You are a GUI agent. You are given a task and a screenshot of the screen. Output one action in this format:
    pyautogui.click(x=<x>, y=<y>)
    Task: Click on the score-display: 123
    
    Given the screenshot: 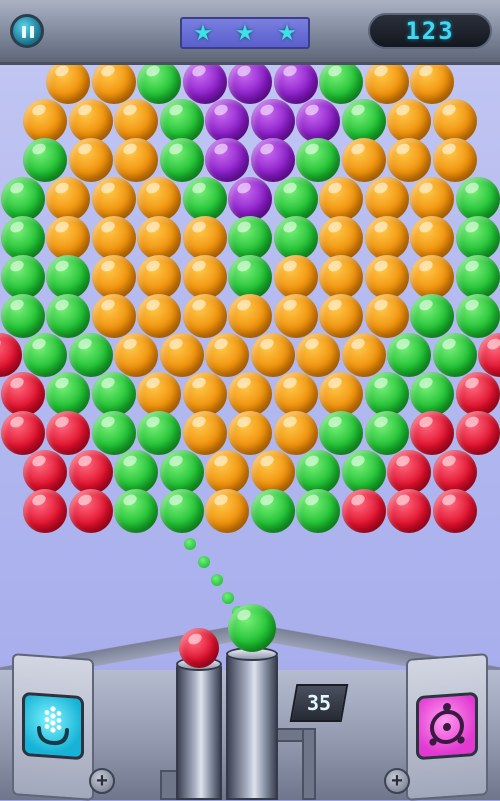 What is the action you would take?
    pyautogui.click(x=430, y=31)
    